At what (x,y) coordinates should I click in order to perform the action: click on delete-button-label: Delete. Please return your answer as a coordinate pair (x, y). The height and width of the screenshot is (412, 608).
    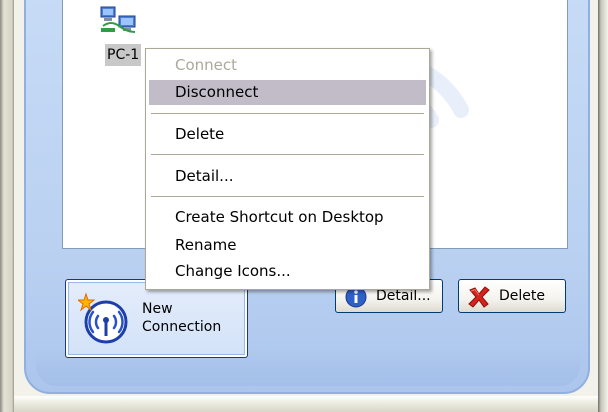
    Looking at the image, I should click on (522, 296).